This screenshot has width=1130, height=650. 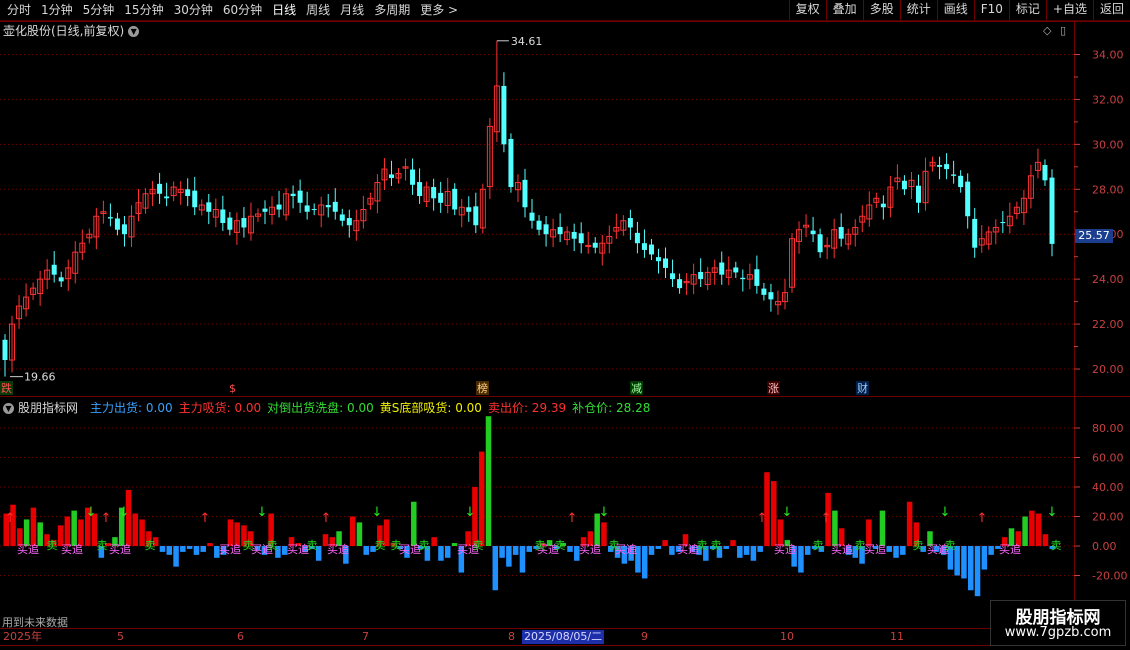 I want to click on toolbar-button-6: 标记, so click(x=1027, y=10).